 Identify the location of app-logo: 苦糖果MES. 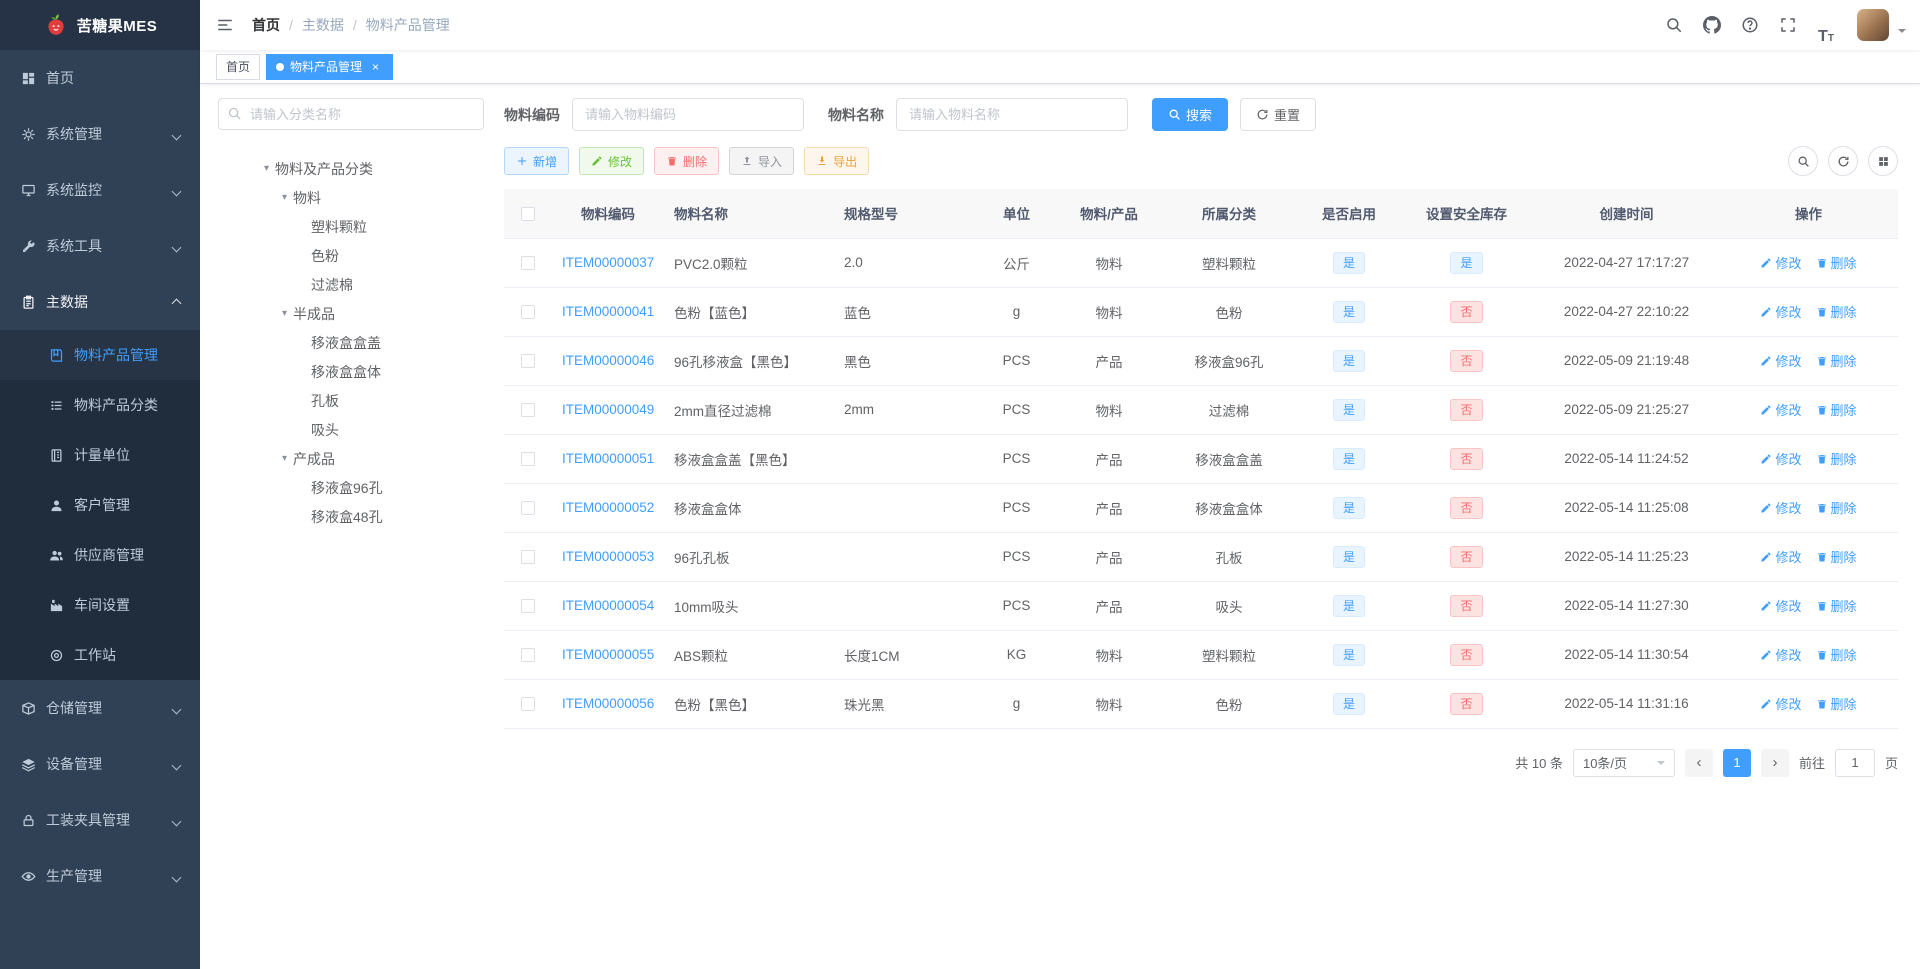
(100, 25).